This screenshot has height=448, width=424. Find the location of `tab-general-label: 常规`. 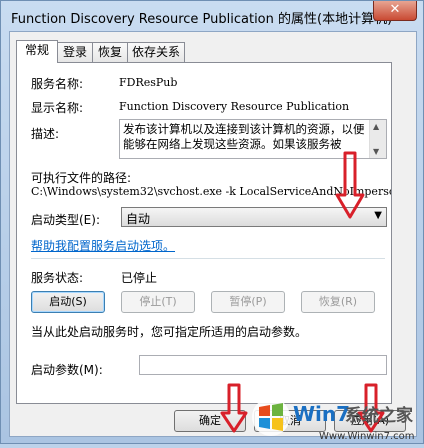

tab-general-label: 常规 is located at coordinates (36, 50).